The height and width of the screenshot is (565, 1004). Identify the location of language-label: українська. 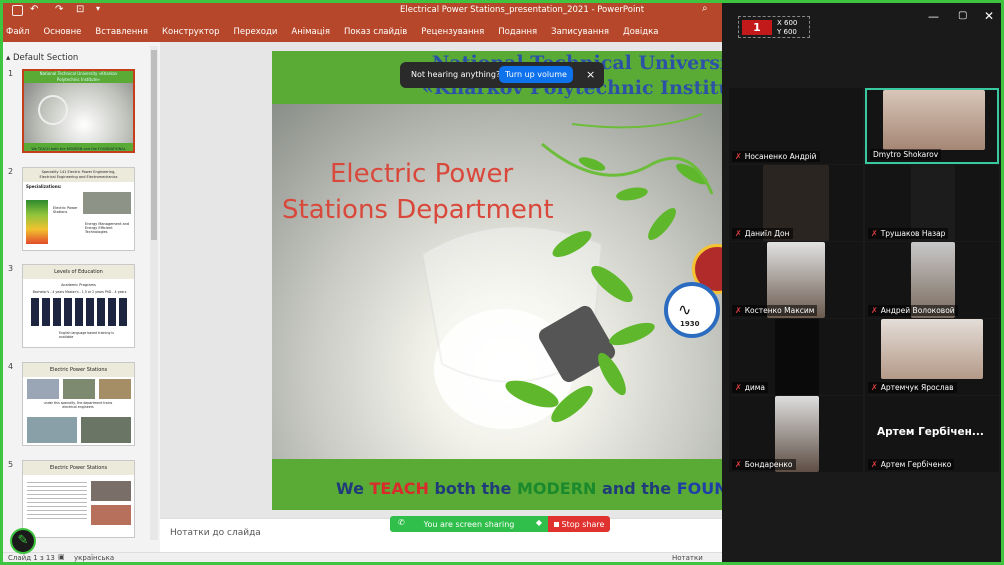
(94, 558).